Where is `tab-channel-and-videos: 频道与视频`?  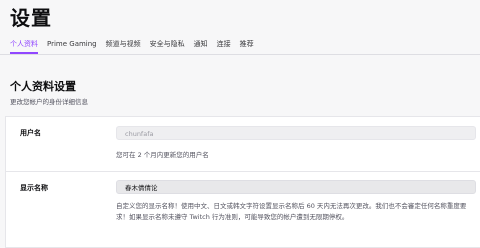 tab-channel-and-videos: 频道与视频 is located at coordinates (123, 45).